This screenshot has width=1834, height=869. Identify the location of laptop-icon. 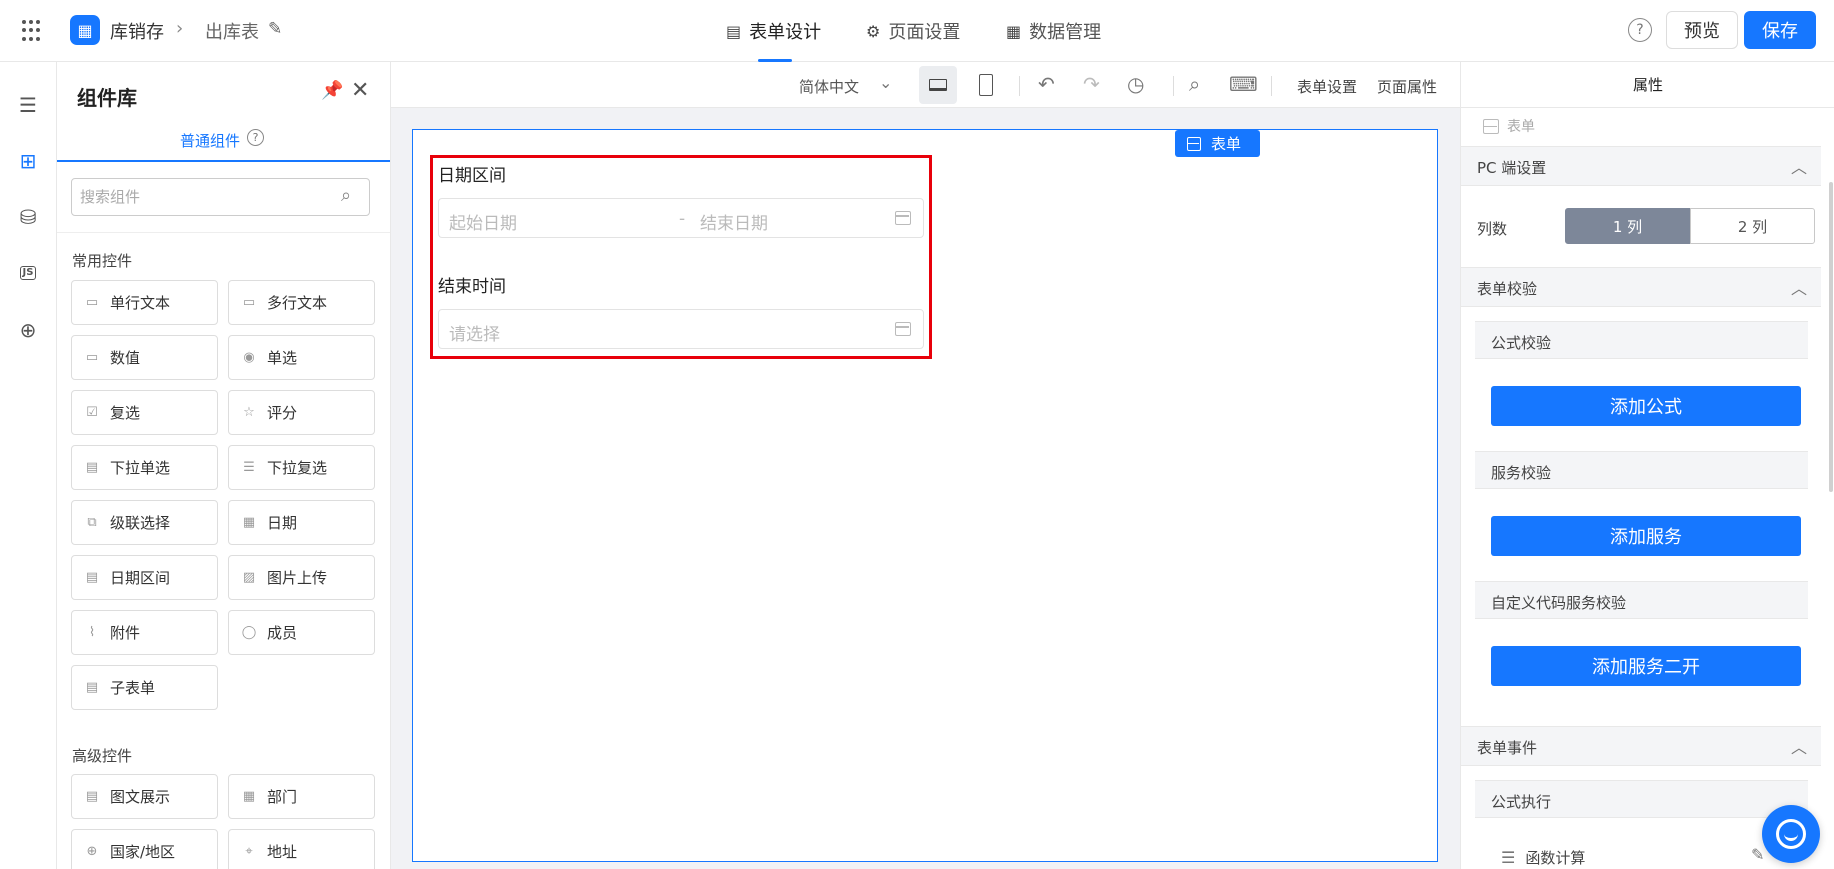
(938, 85).